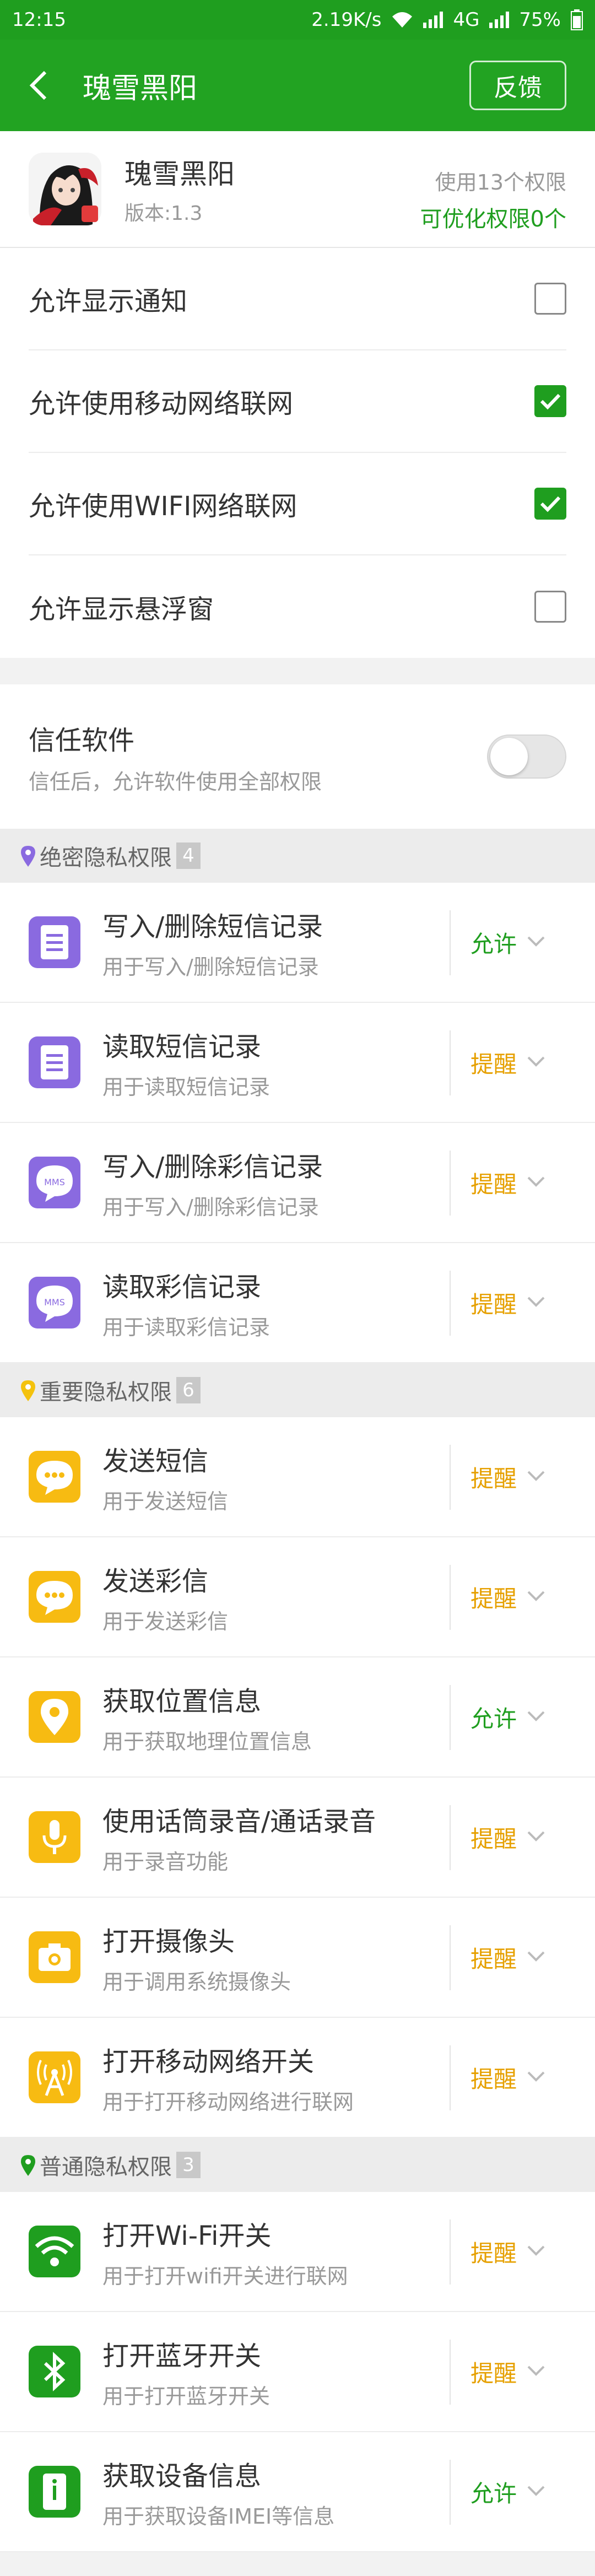 The height and width of the screenshot is (2576, 595). I want to click on antenna-icon, so click(54, 2077).